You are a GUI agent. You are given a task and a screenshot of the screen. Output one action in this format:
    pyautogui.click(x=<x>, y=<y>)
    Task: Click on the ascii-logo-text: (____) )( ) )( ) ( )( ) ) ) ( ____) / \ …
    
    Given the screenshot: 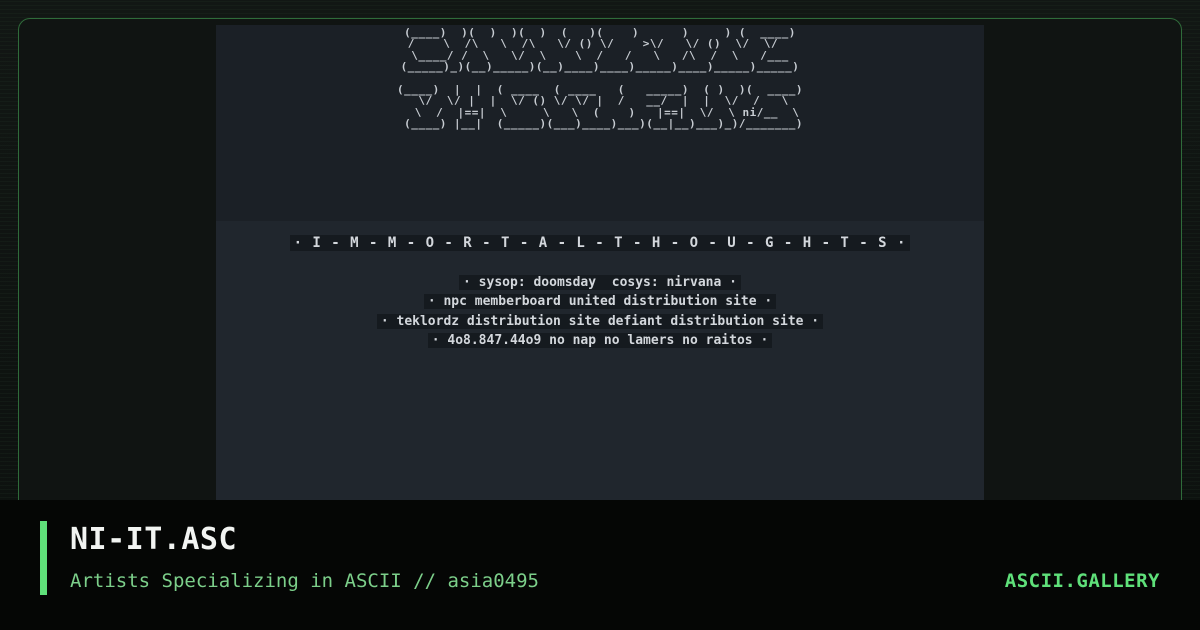 What is the action you would take?
    pyautogui.click(x=600, y=78)
    